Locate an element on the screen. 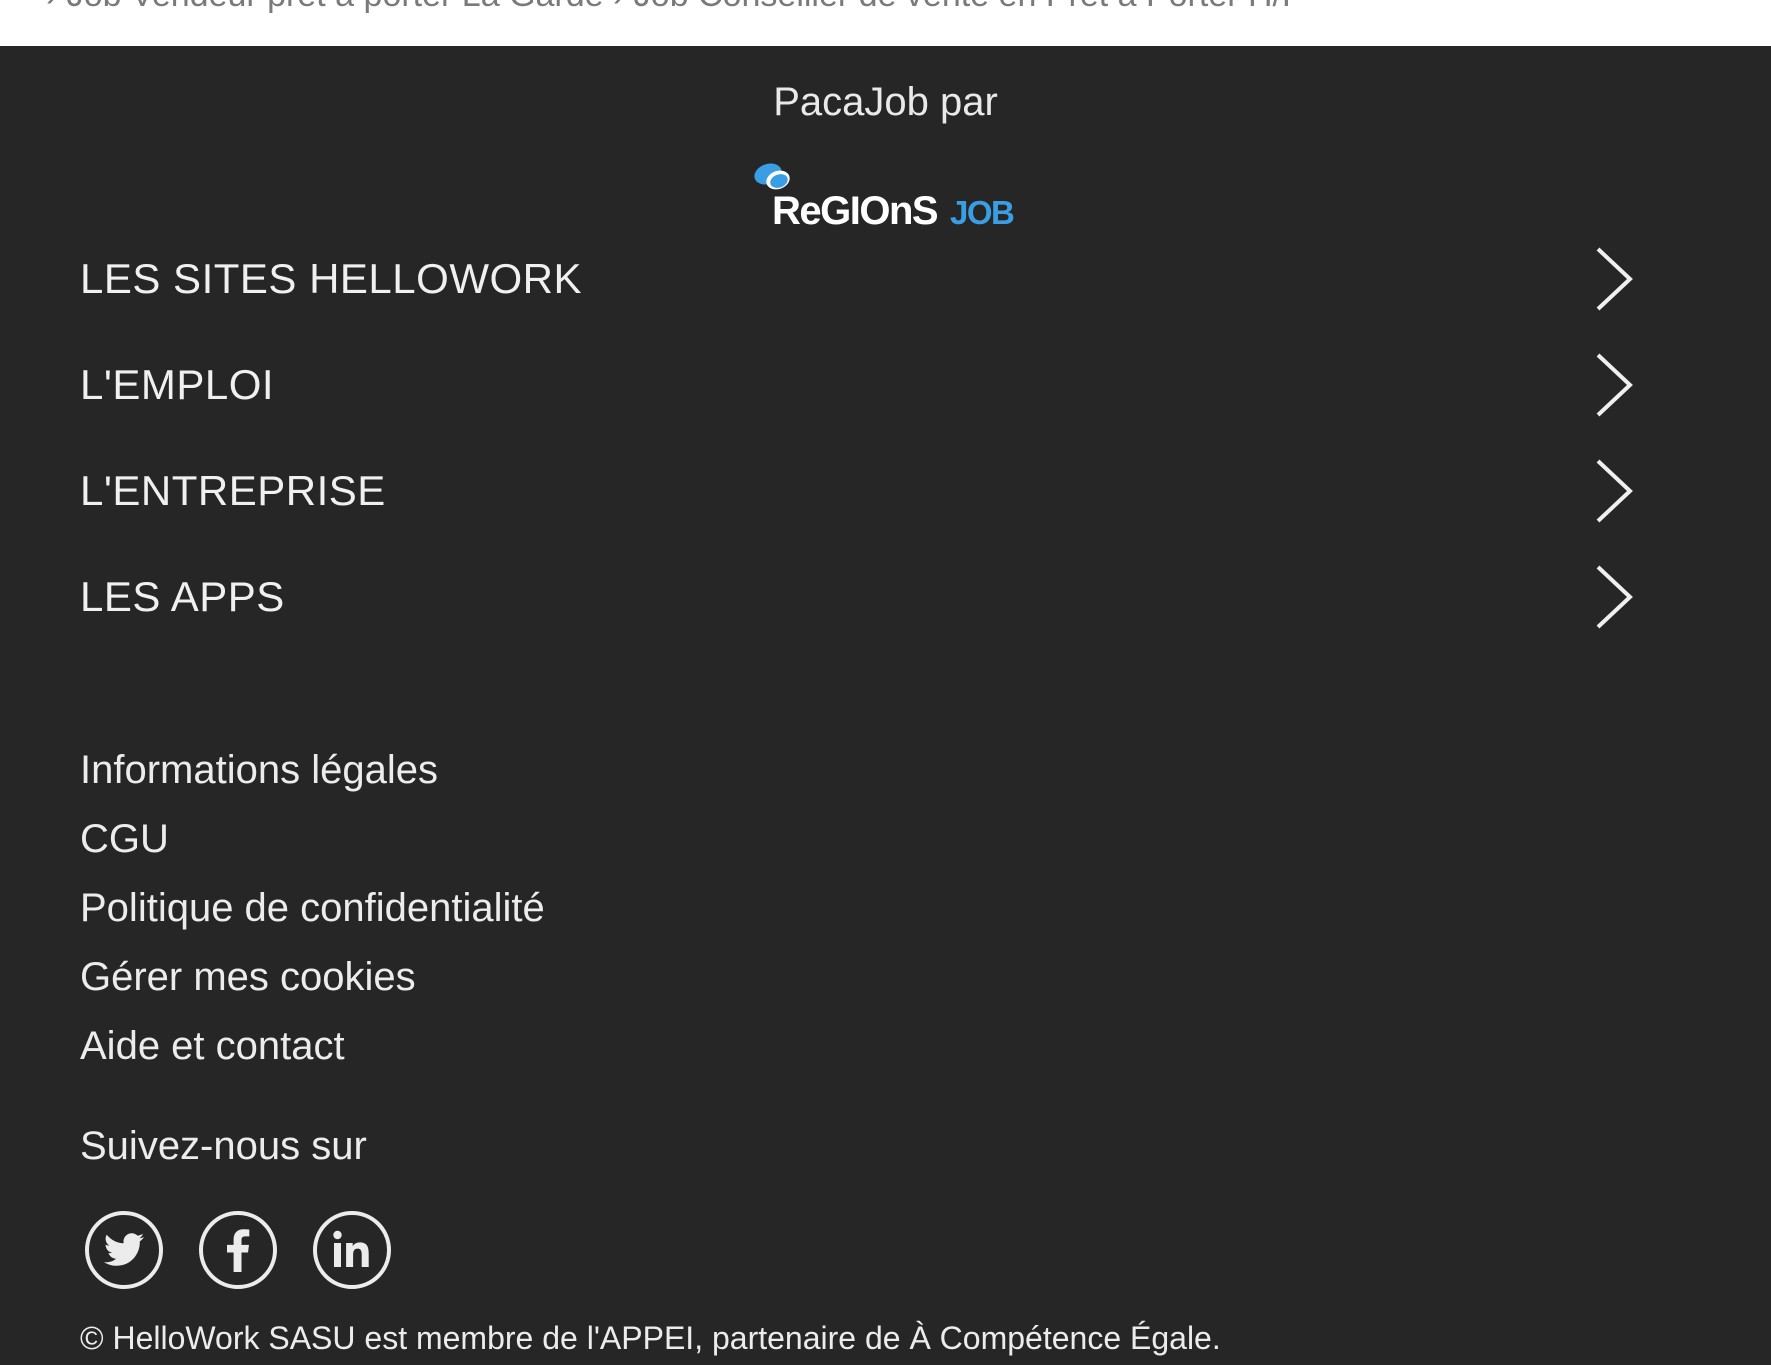 The height and width of the screenshot is (1365, 1771). nav-label: LES APPS is located at coordinates (182, 596).